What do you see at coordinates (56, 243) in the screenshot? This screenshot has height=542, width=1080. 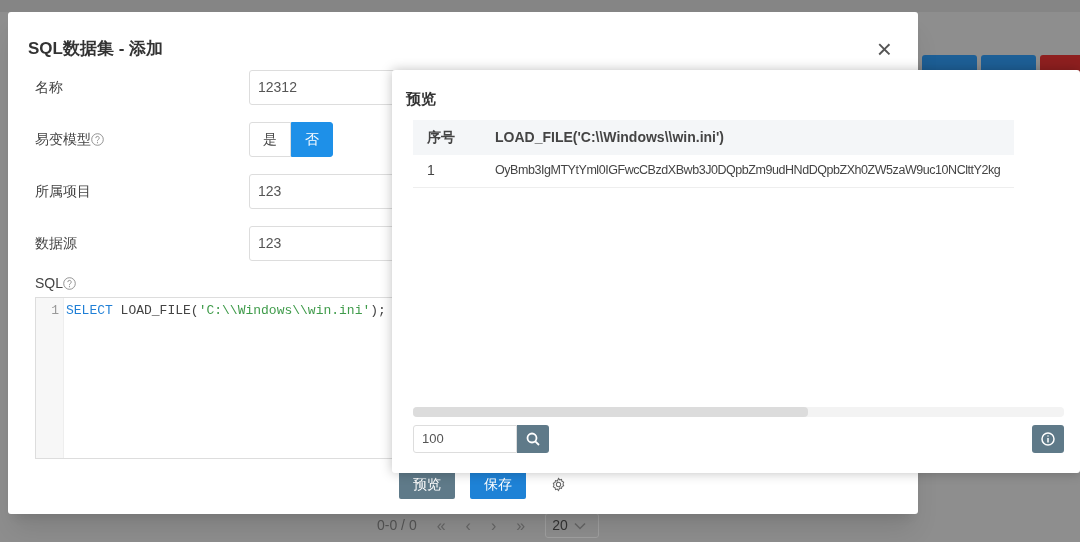 I see `field-label: 数据源` at bounding box center [56, 243].